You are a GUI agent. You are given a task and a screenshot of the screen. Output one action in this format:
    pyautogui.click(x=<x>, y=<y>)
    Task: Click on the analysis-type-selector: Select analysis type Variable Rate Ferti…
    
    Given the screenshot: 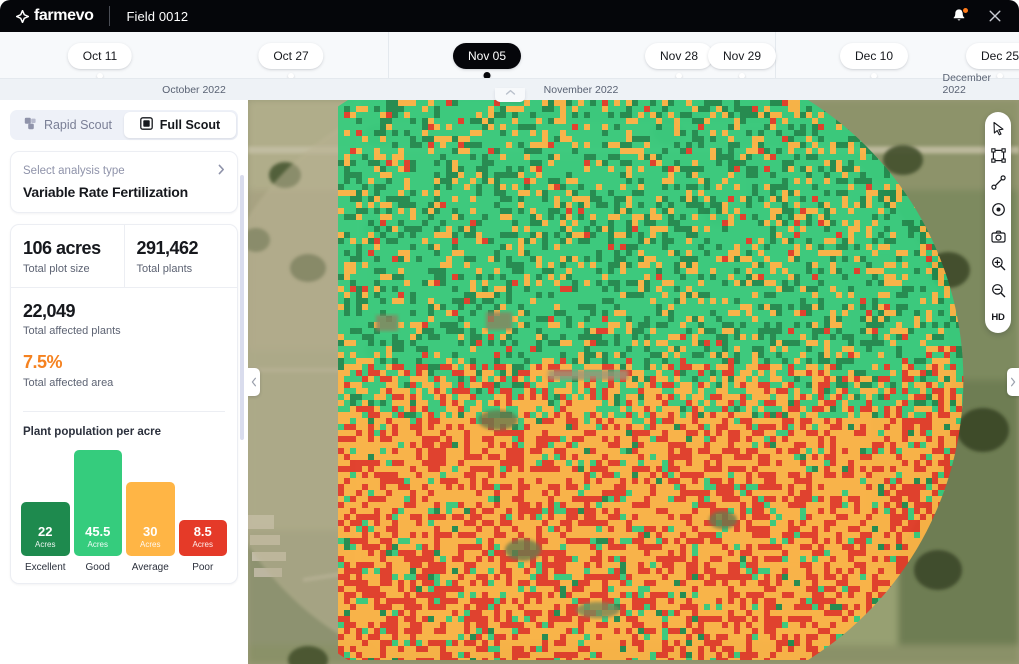 What is the action you would take?
    pyautogui.click(x=124, y=182)
    